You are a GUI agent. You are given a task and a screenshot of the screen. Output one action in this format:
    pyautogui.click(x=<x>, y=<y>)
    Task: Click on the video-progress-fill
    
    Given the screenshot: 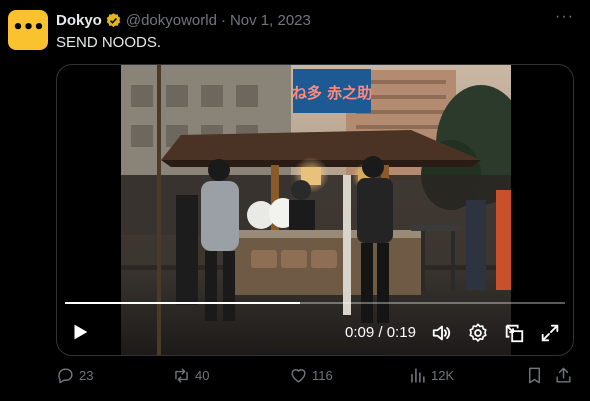 What is the action you would take?
    pyautogui.click(x=182, y=303)
    